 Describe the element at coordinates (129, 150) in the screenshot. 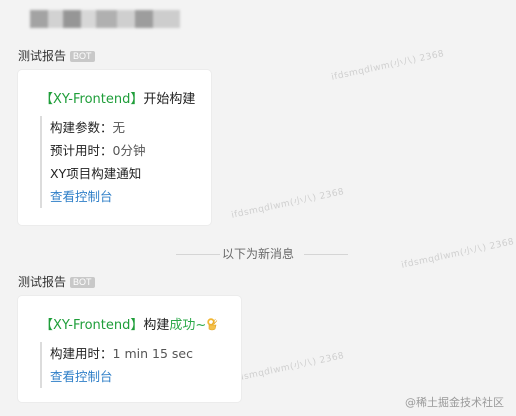

I see `row-value: 0分钟` at that location.